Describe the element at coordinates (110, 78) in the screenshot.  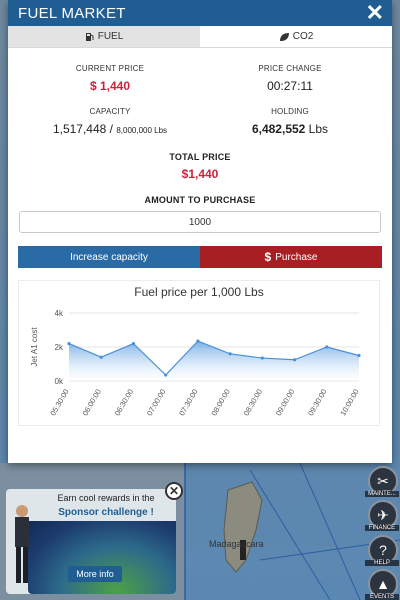
I see `current-price-block: CURRENT PRICE $ 1,440` at that location.